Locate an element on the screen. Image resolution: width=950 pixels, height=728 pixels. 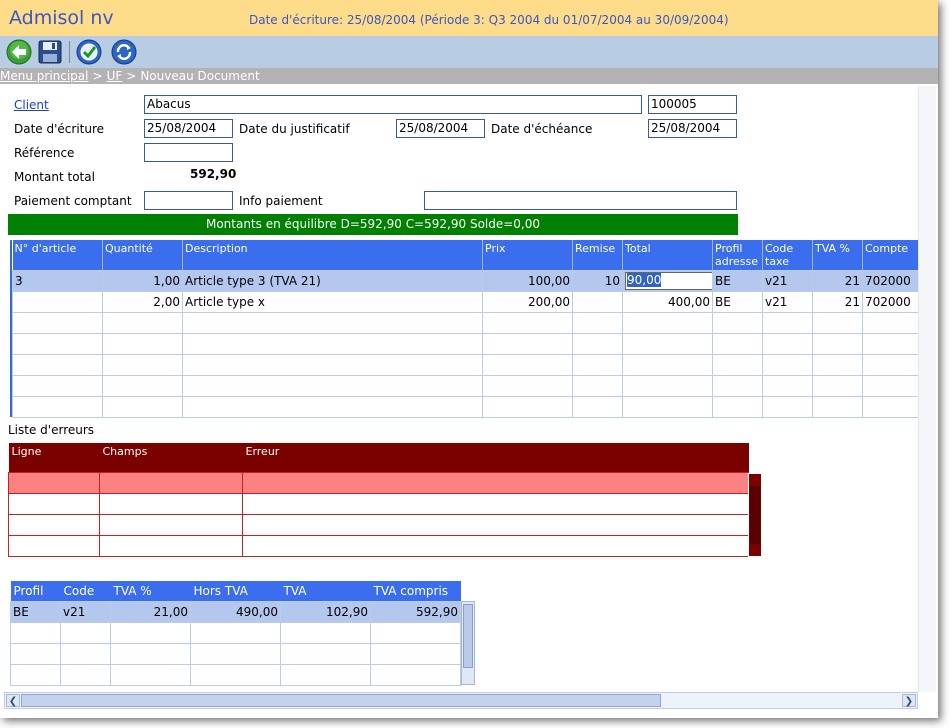
total-edit-input: 90,00 is located at coordinates (668, 281).